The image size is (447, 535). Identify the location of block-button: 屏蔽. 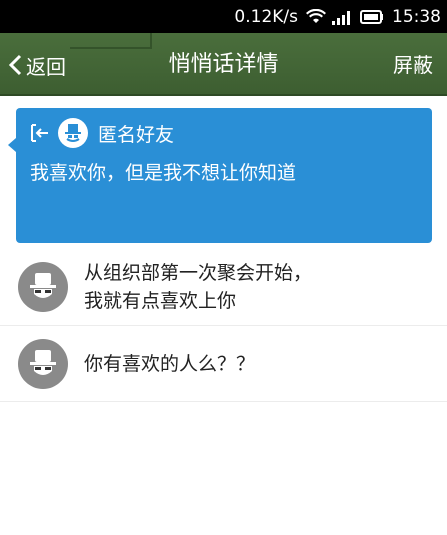
(413, 65).